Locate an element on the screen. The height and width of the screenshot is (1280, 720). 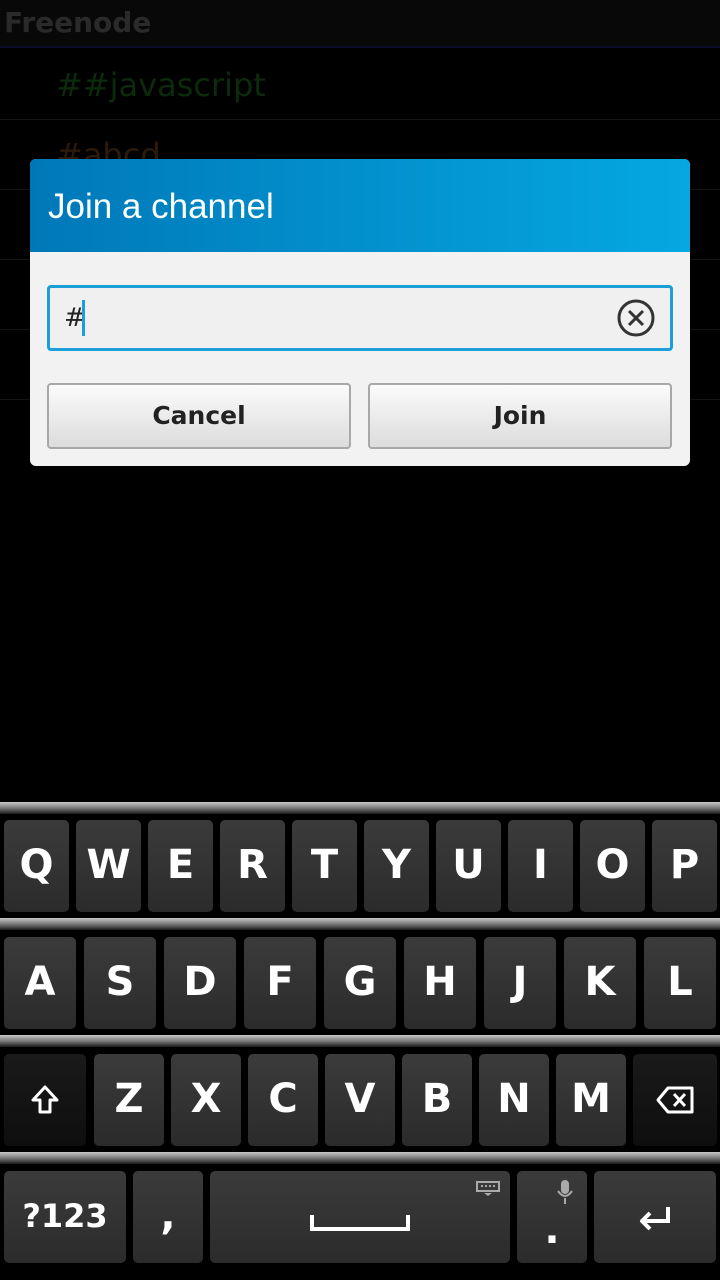
keyboard-icon is located at coordinates (488, 1188).